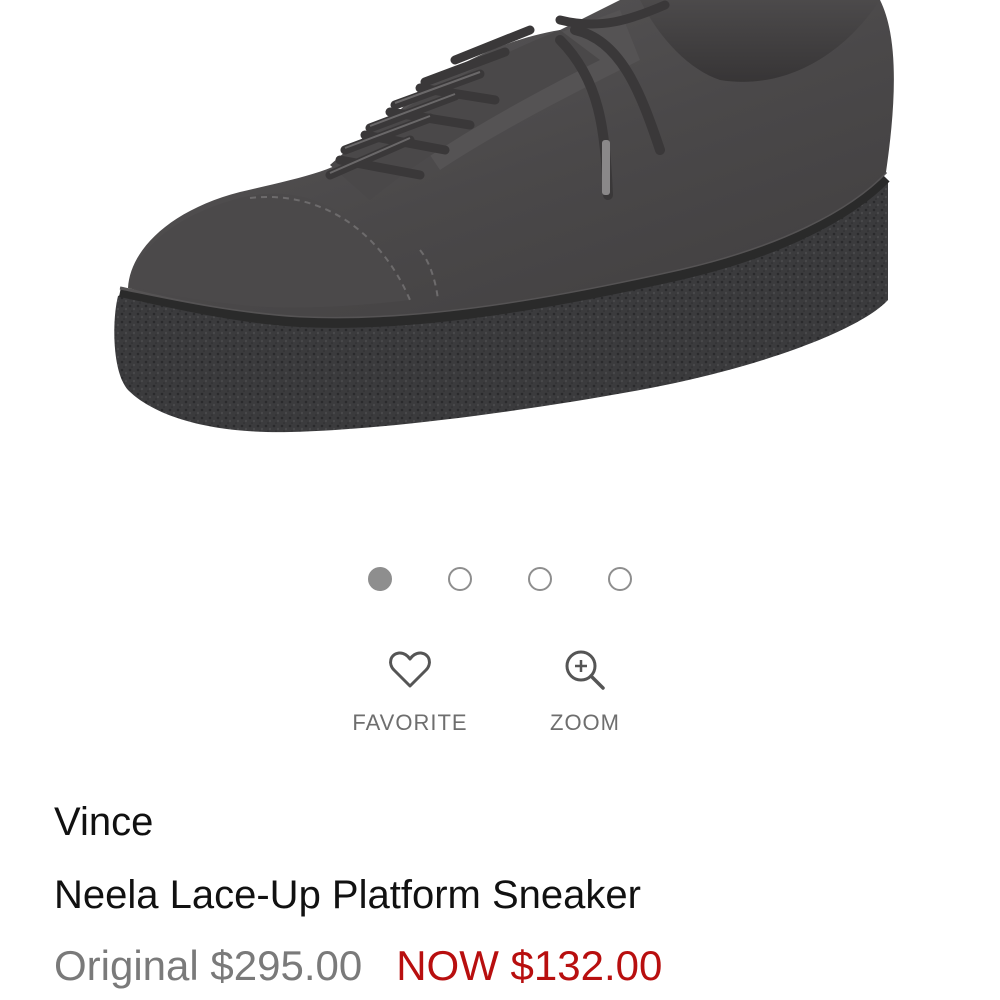 The height and width of the screenshot is (1000, 1000). What do you see at coordinates (410, 722) in the screenshot?
I see `favorite-label: FAVORITE` at bounding box center [410, 722].